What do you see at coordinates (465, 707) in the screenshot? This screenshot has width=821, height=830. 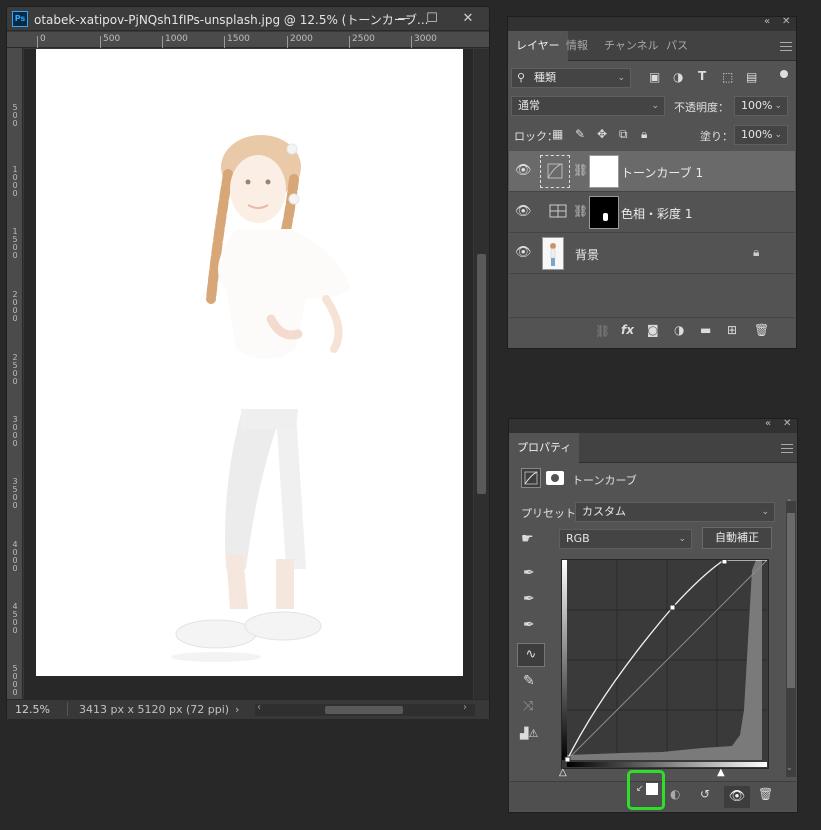 I see `scroll-right-icon: ›` at bounding box center [465, 707].